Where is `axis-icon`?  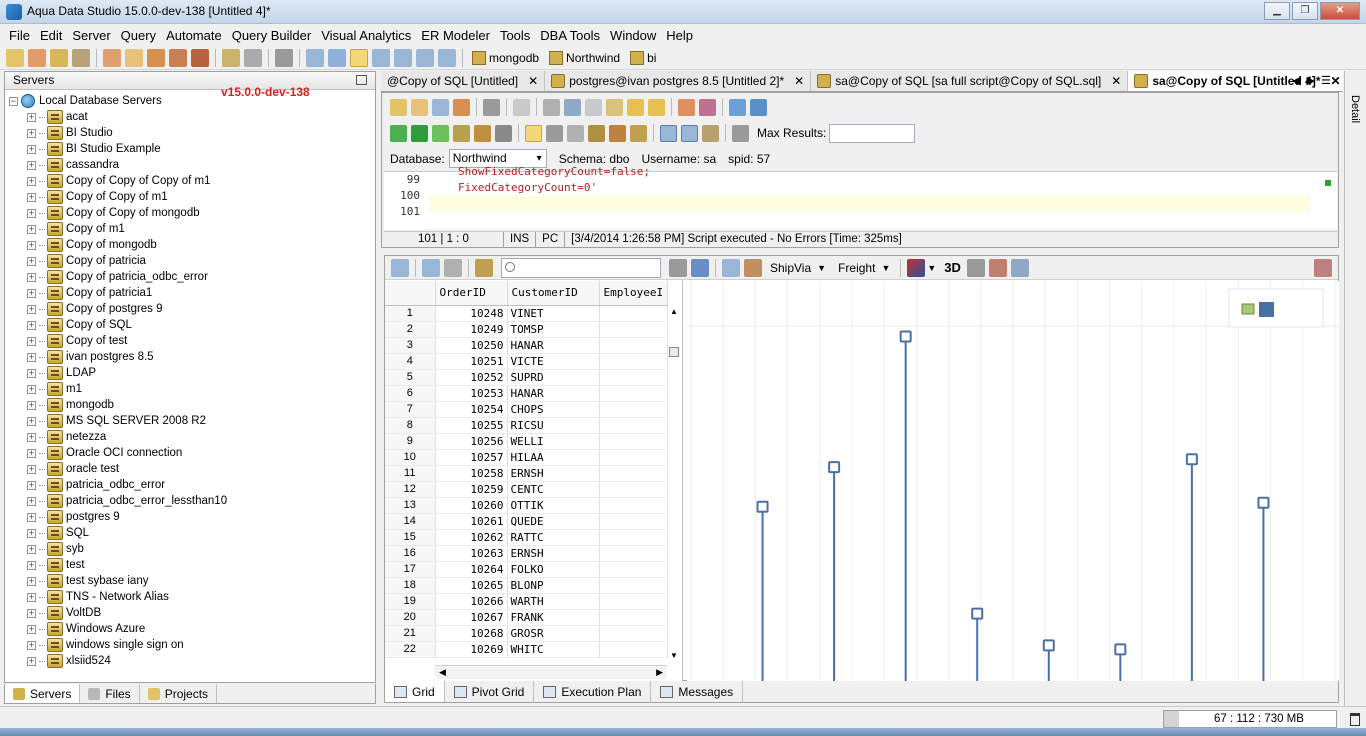
axis-icon is located at coordinates (997, 267).